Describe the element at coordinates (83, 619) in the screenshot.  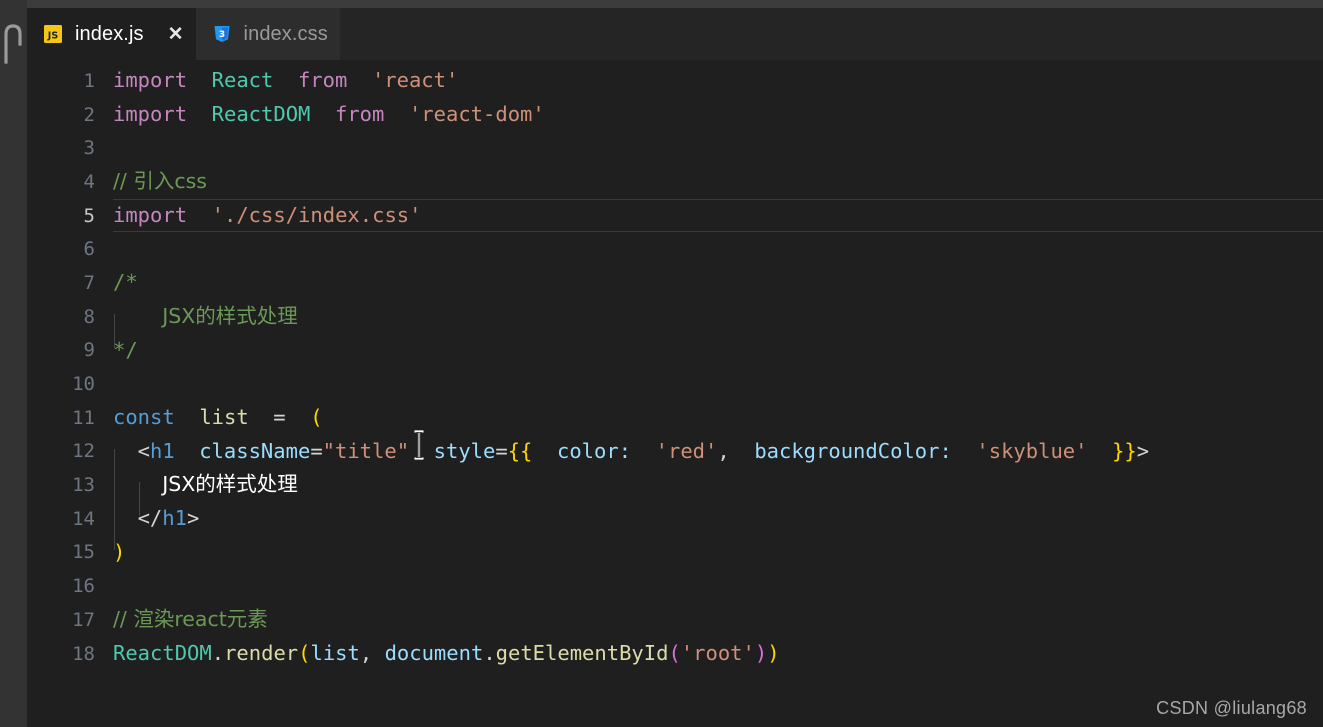
I see `line-number: 17` at that location.